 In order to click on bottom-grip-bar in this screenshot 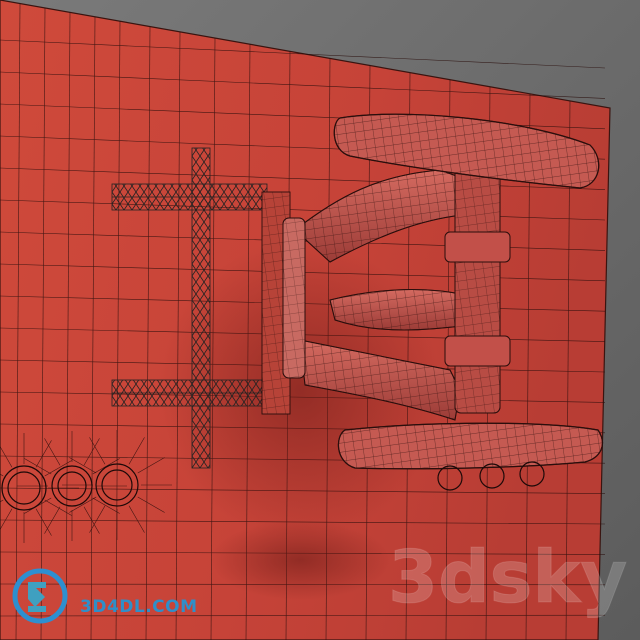, I will do `click(470, 446)`.